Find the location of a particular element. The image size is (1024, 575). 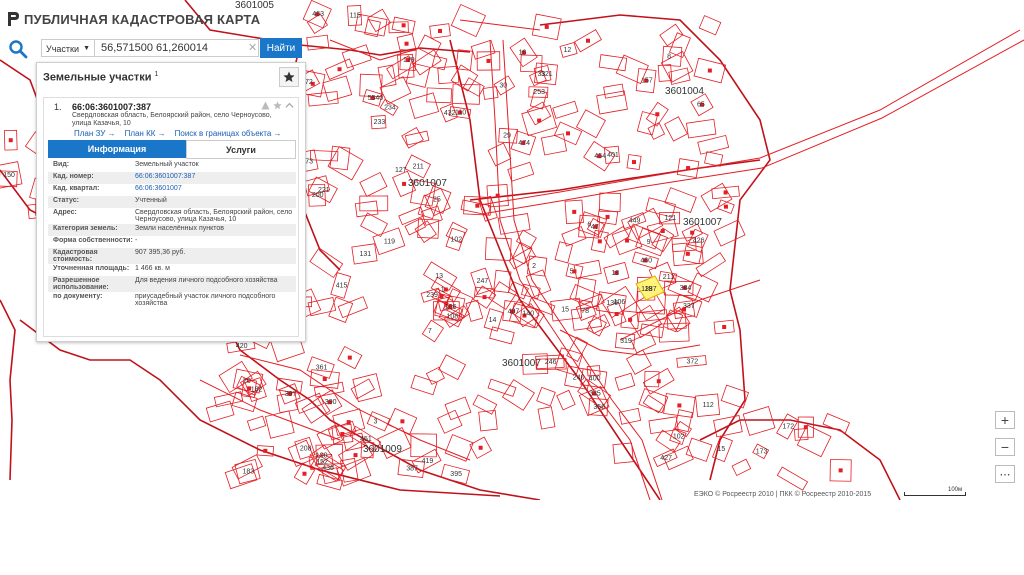

parcel-label: 14 is located at coordinates (493, 320).